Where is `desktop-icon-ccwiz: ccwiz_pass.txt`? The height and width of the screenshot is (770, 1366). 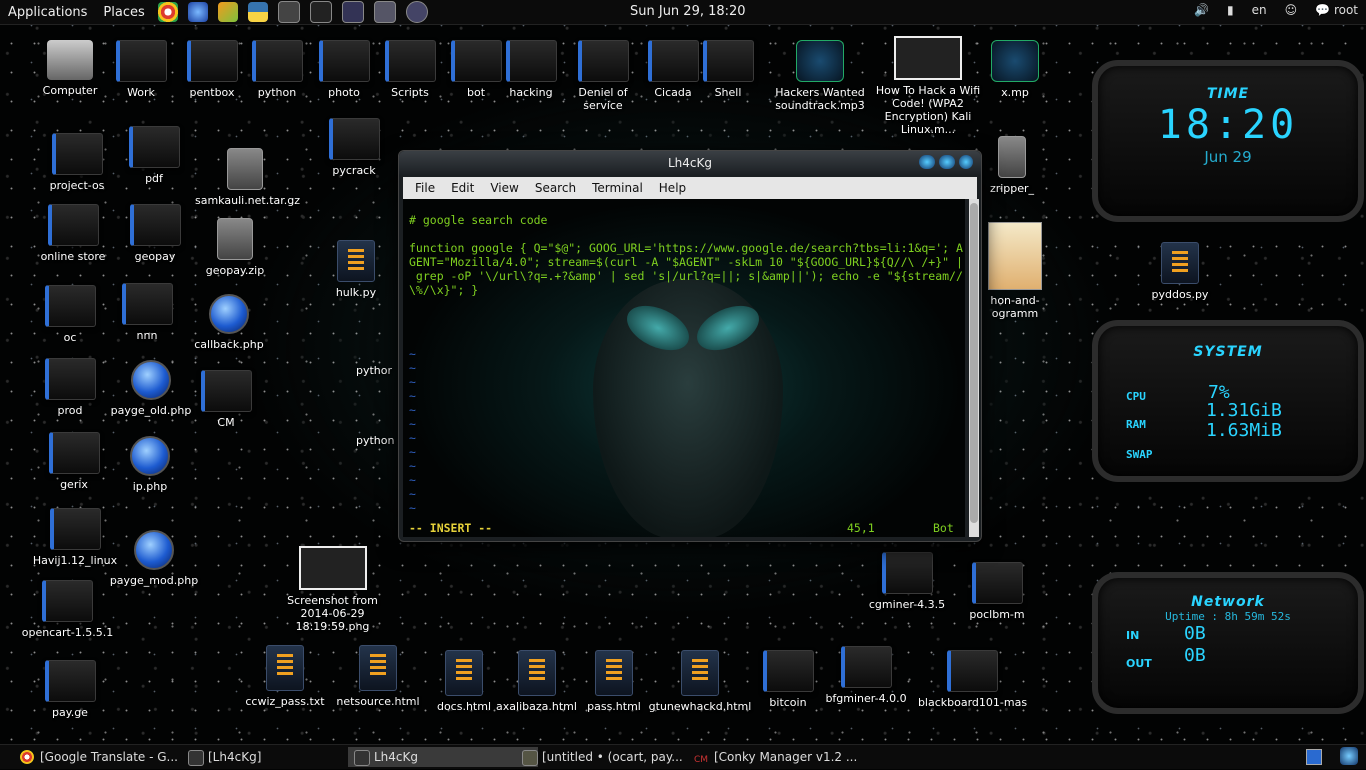
desktop-icon-ccwiz: ccwiz_pass.txt is located at coordinates (285, 676).